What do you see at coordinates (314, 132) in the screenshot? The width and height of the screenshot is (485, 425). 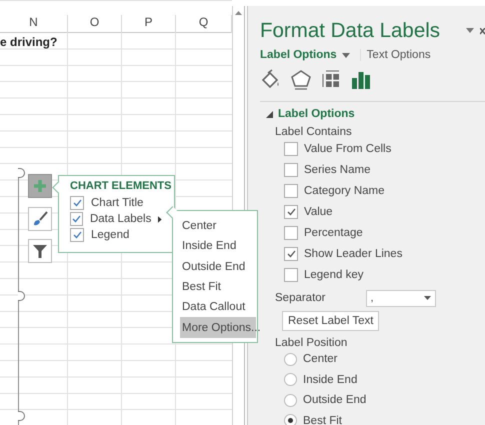 I see `group-label: Label Contains` at bounding box center [314, 132].